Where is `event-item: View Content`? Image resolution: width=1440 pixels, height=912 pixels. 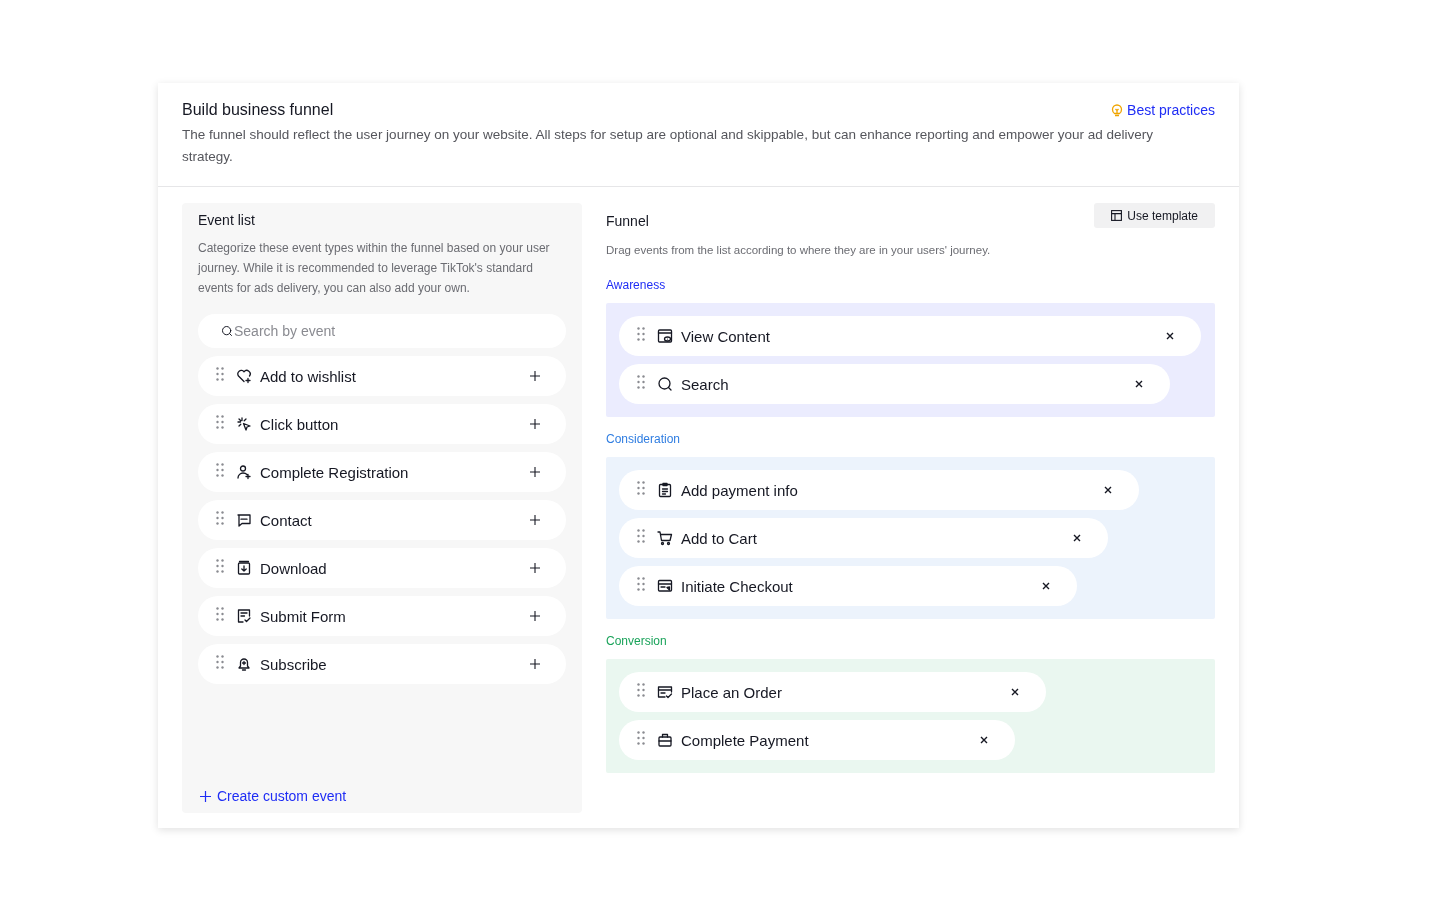
event-item: View Content is located at coordinates (910, 336).